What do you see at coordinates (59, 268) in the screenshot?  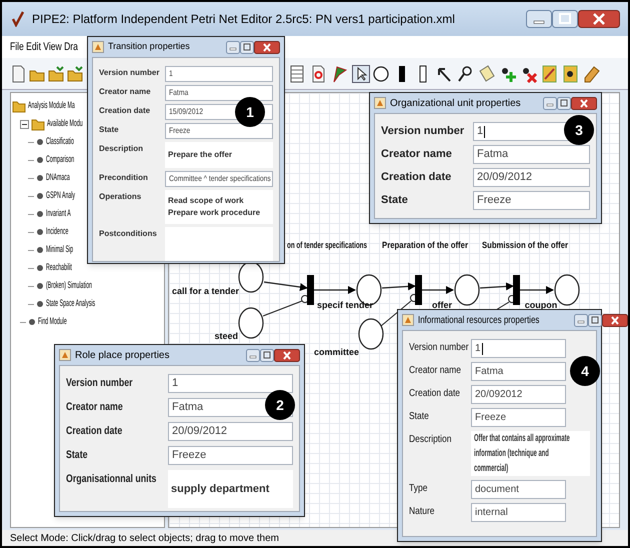 I see `tree-item: Reachabilit` at bounding box center [59, 268].